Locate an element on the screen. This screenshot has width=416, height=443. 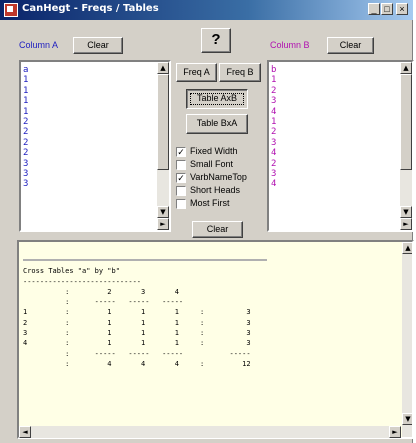
column-b-clear-button: Clear is located at coordinates (350, 45).